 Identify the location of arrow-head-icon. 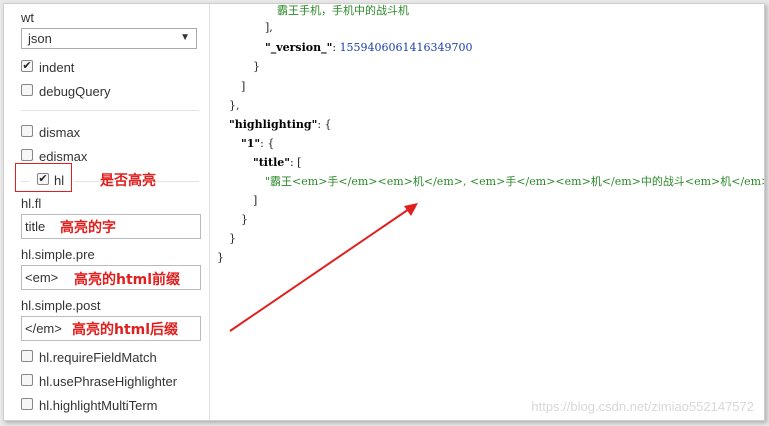
(411, 209).